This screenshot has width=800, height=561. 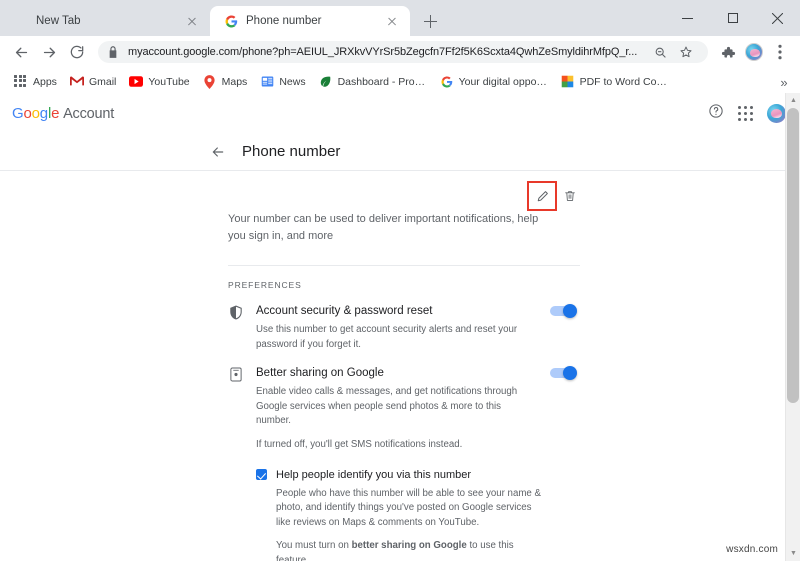 What do you see at coordinates (169, 81) in the screenshot?
I see `bookmark-label: YouTube` at bounding box center [169, 81].